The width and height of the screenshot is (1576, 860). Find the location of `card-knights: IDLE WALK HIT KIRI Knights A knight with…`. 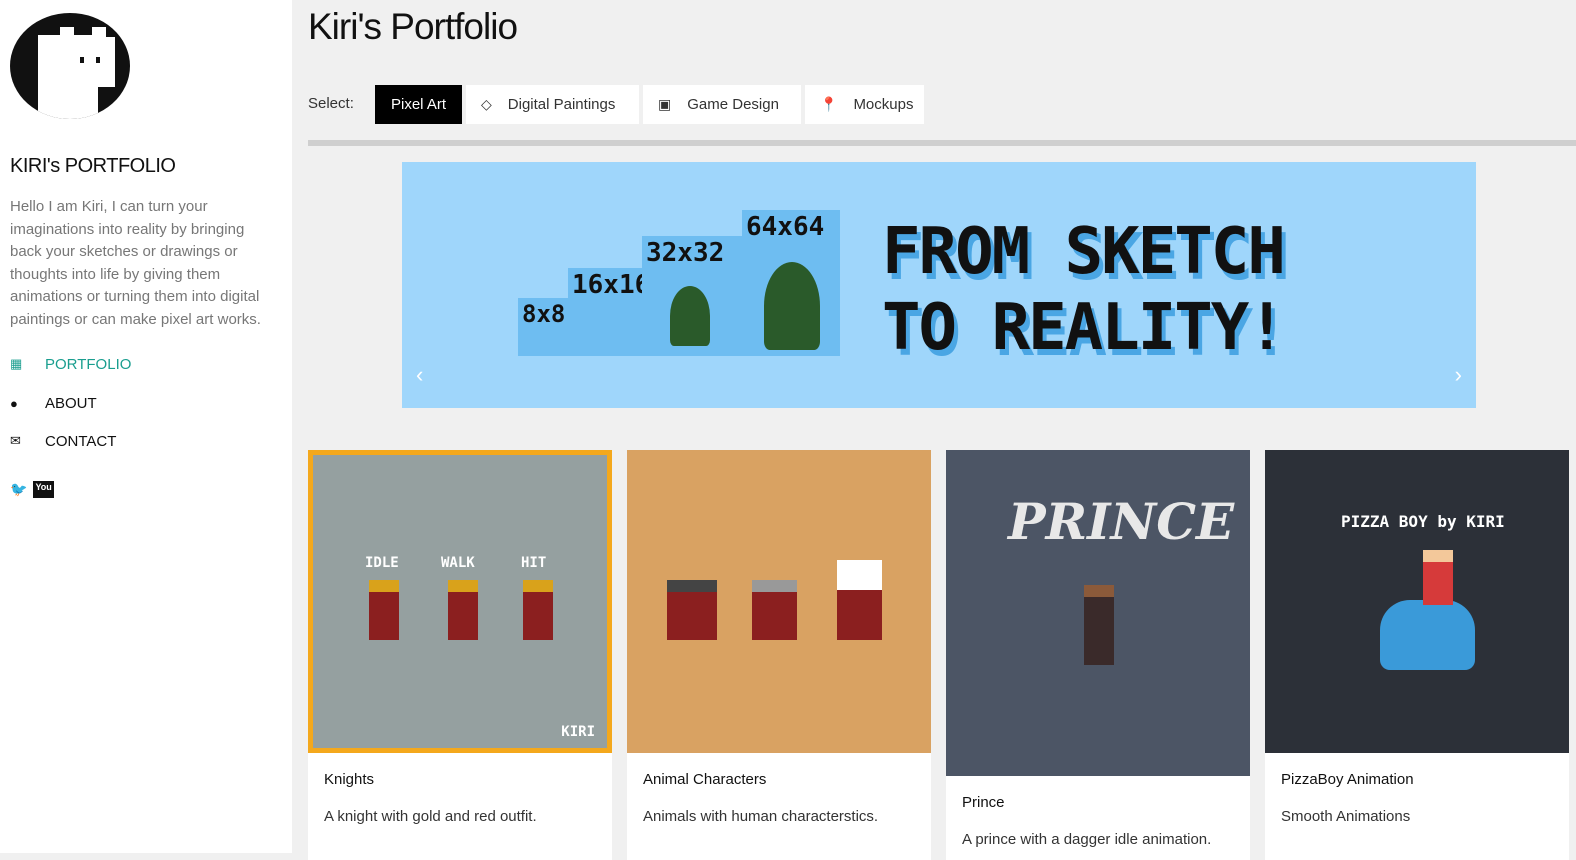

card-knights: IDLE WALK HIT KIRI Knights A knight with… is located at coordinates (460, 655).